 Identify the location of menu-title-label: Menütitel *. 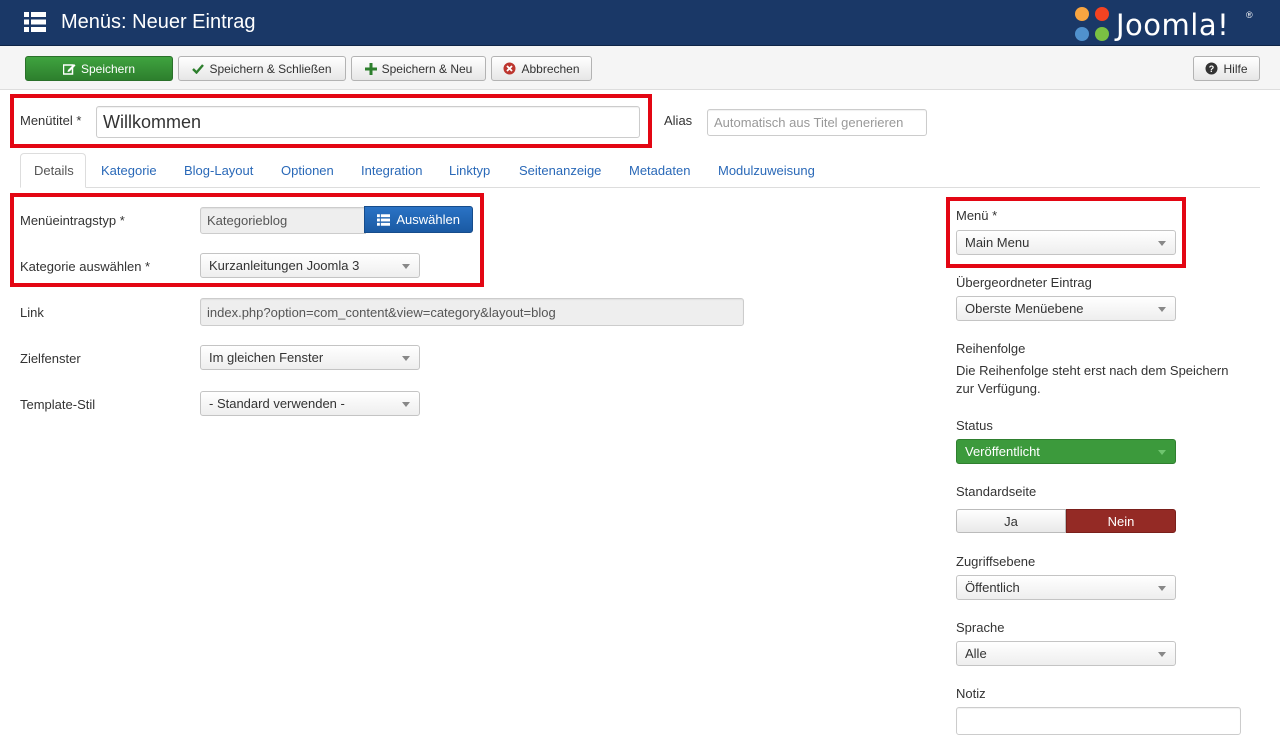
(51, 120).